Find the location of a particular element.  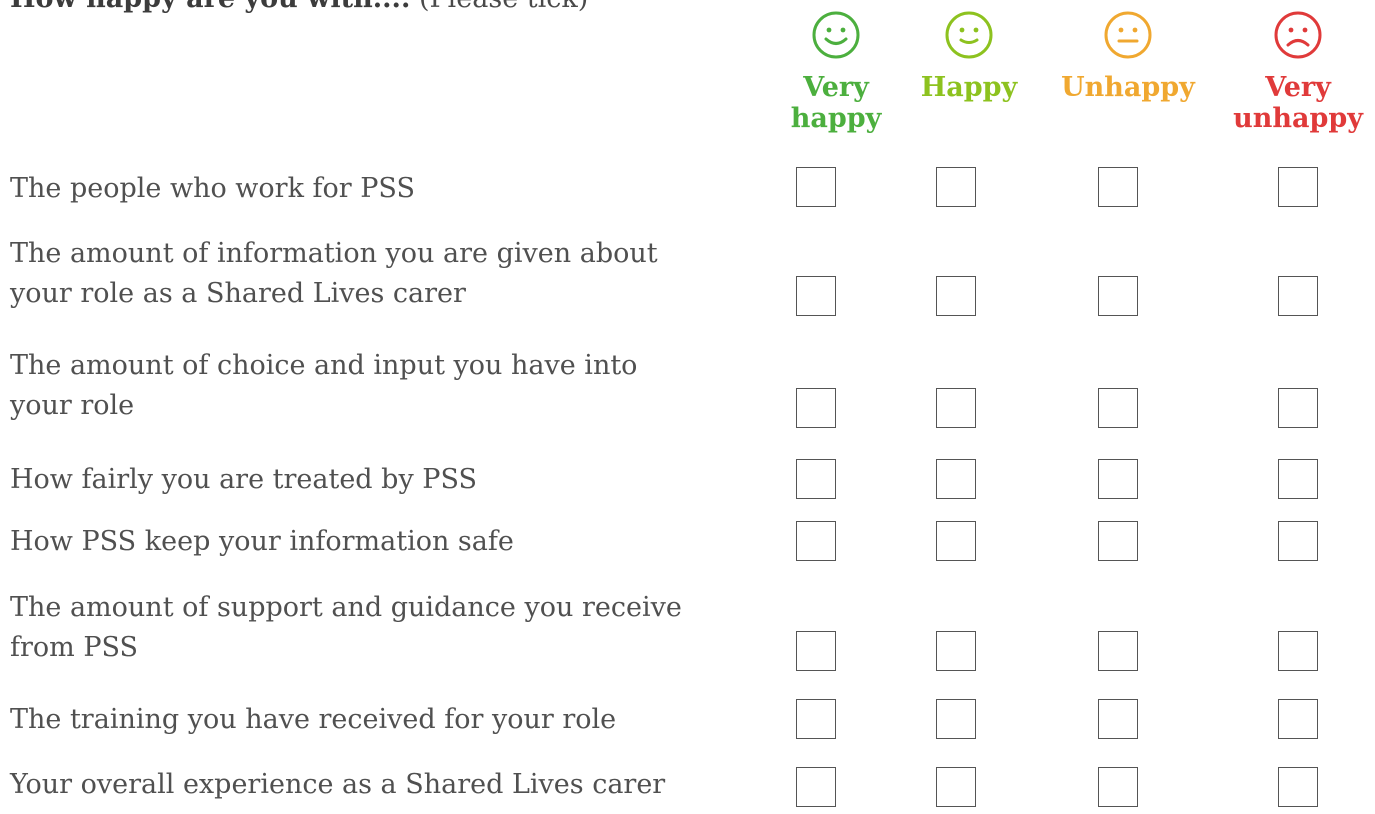

scale-label-unhappy: Unhappy is located at coordinates (1128, 87).